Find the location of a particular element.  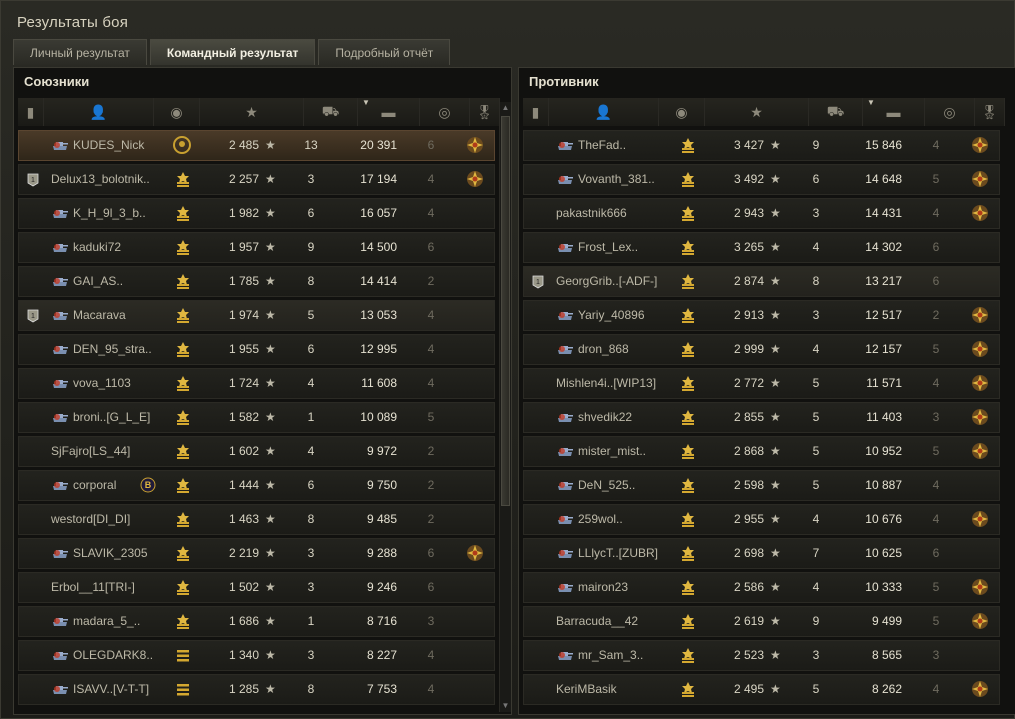

player-name: Mishlen4i..[WIP13] is located at coordinates (614, 383).